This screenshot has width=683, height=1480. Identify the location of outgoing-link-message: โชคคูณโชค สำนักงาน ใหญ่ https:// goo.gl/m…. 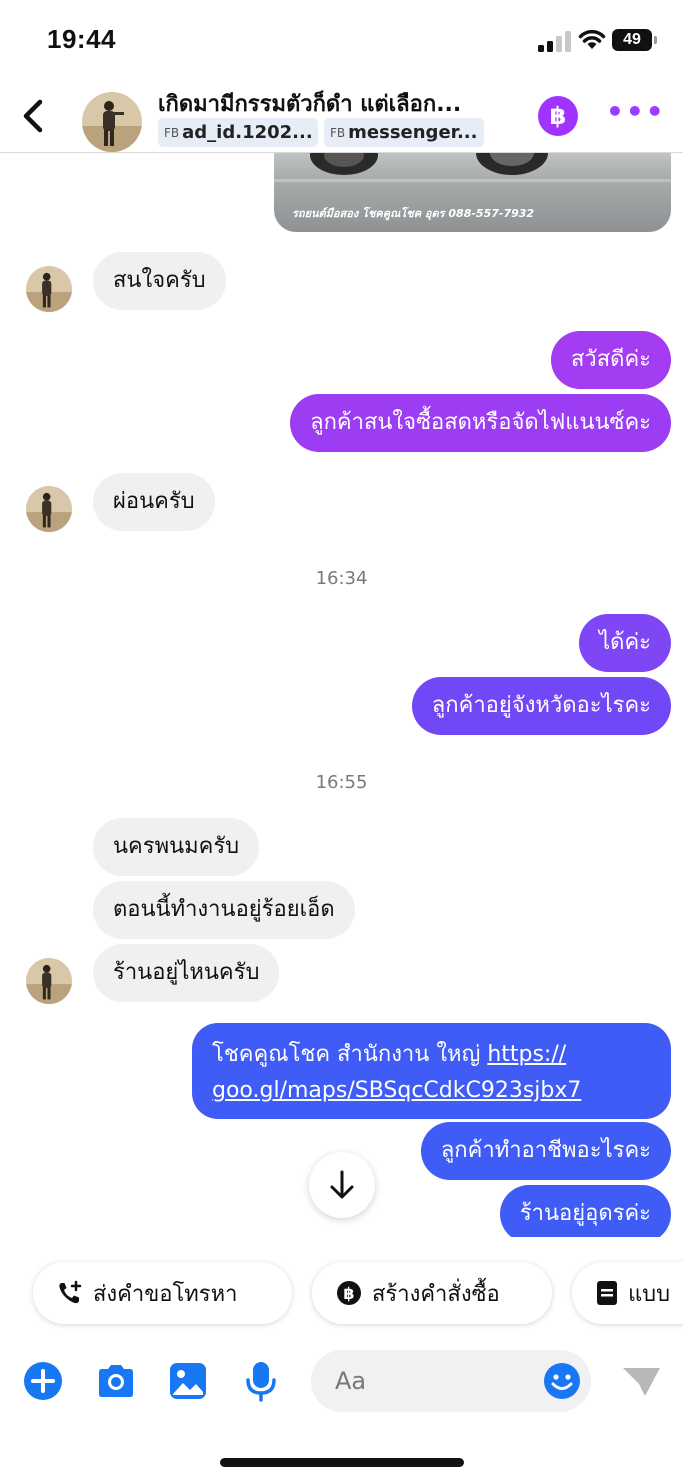
(431, 1071).